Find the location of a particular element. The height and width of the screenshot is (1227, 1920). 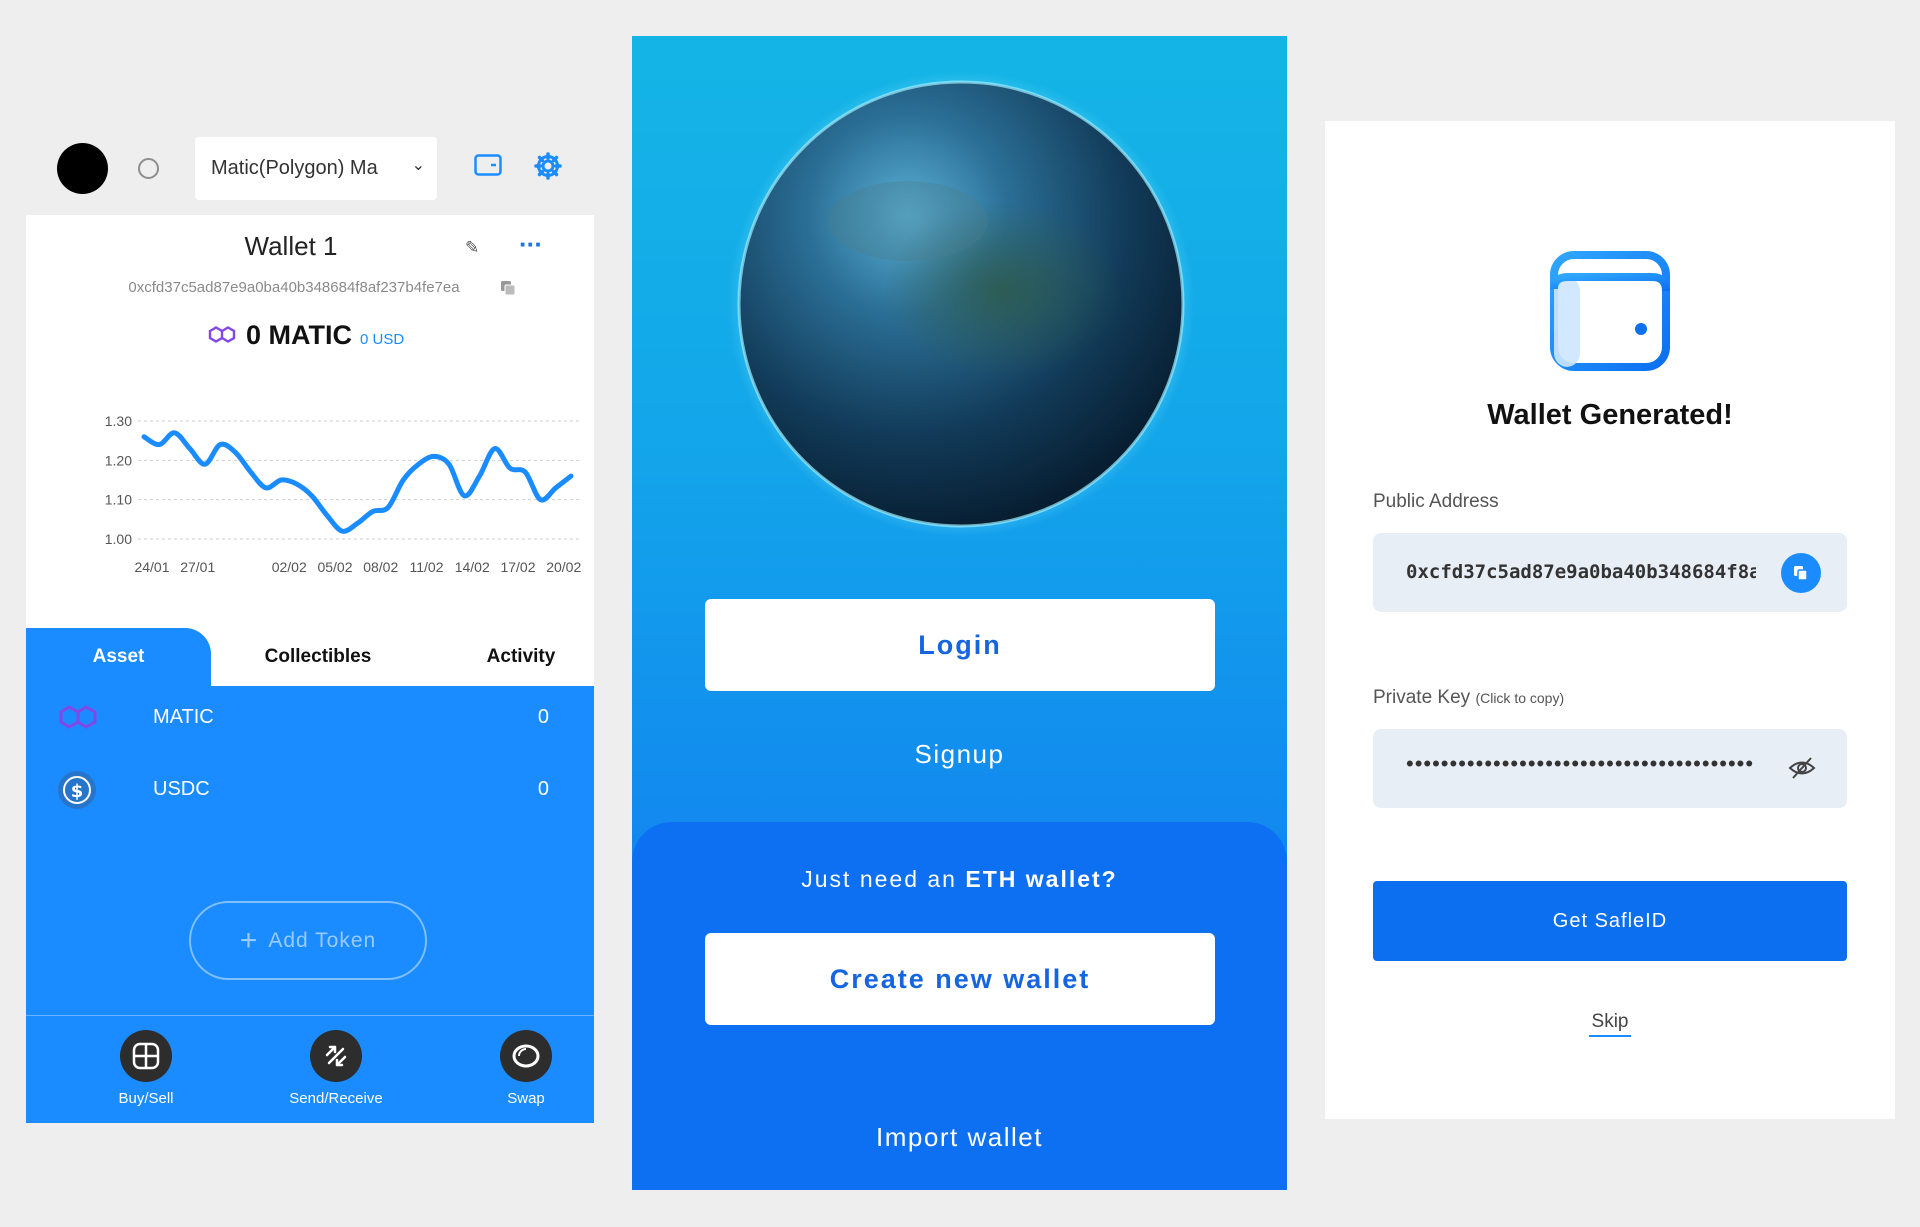

private-key-field: •••••••••••••••••••••••••••••••••••••••• is located at coordinates (1610, 768).